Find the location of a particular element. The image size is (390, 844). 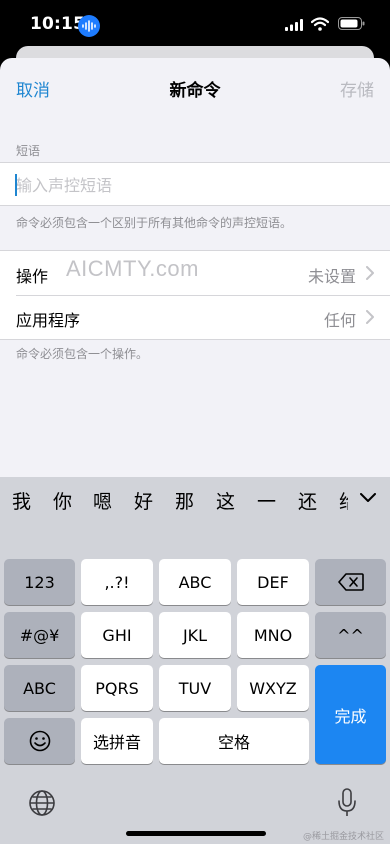

space-key: 空格 is located at coordinates (234, 741).